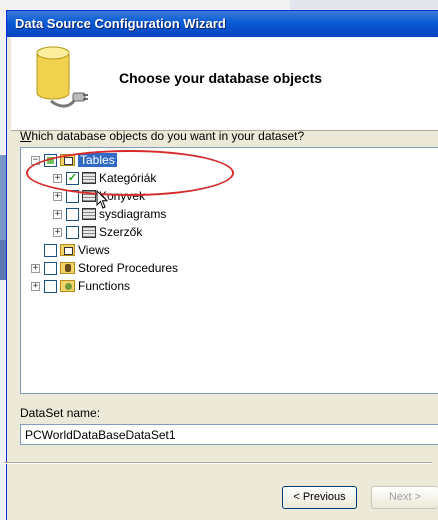 The width and height of the screenshot is (438, 520). Describe the element at coordinates (364, 5) in the screenshot. I see `background-toolbar` at that location.